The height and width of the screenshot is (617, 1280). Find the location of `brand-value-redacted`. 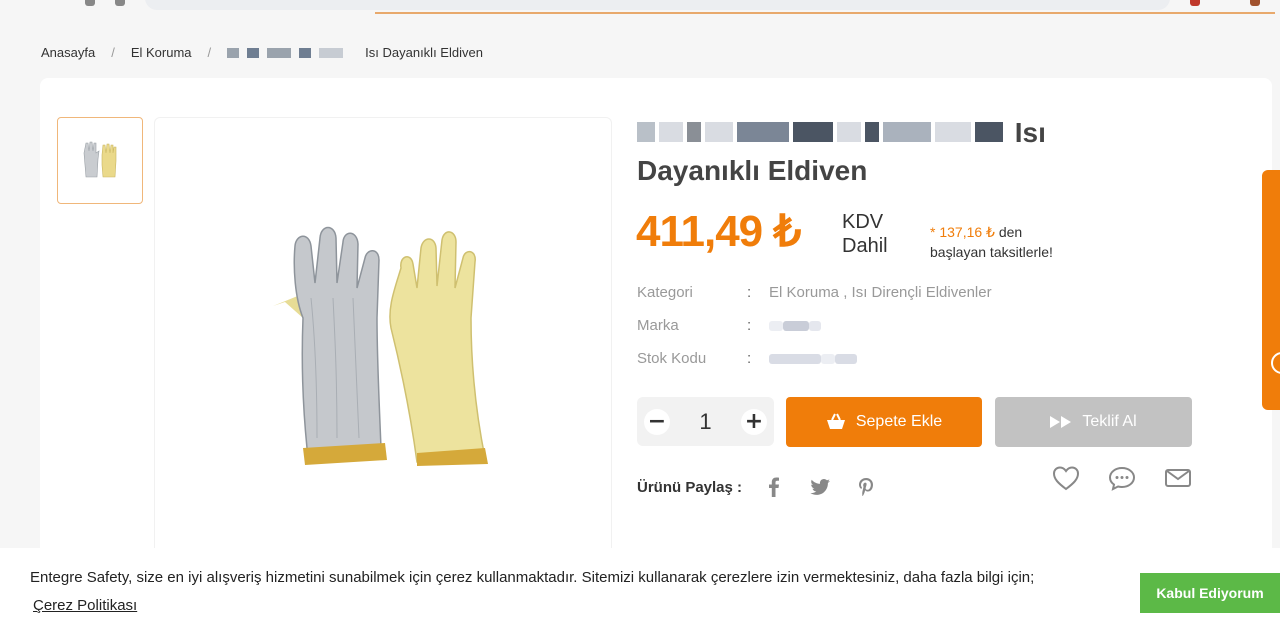

brand-value-redacted is located at coordinates (795, 325).